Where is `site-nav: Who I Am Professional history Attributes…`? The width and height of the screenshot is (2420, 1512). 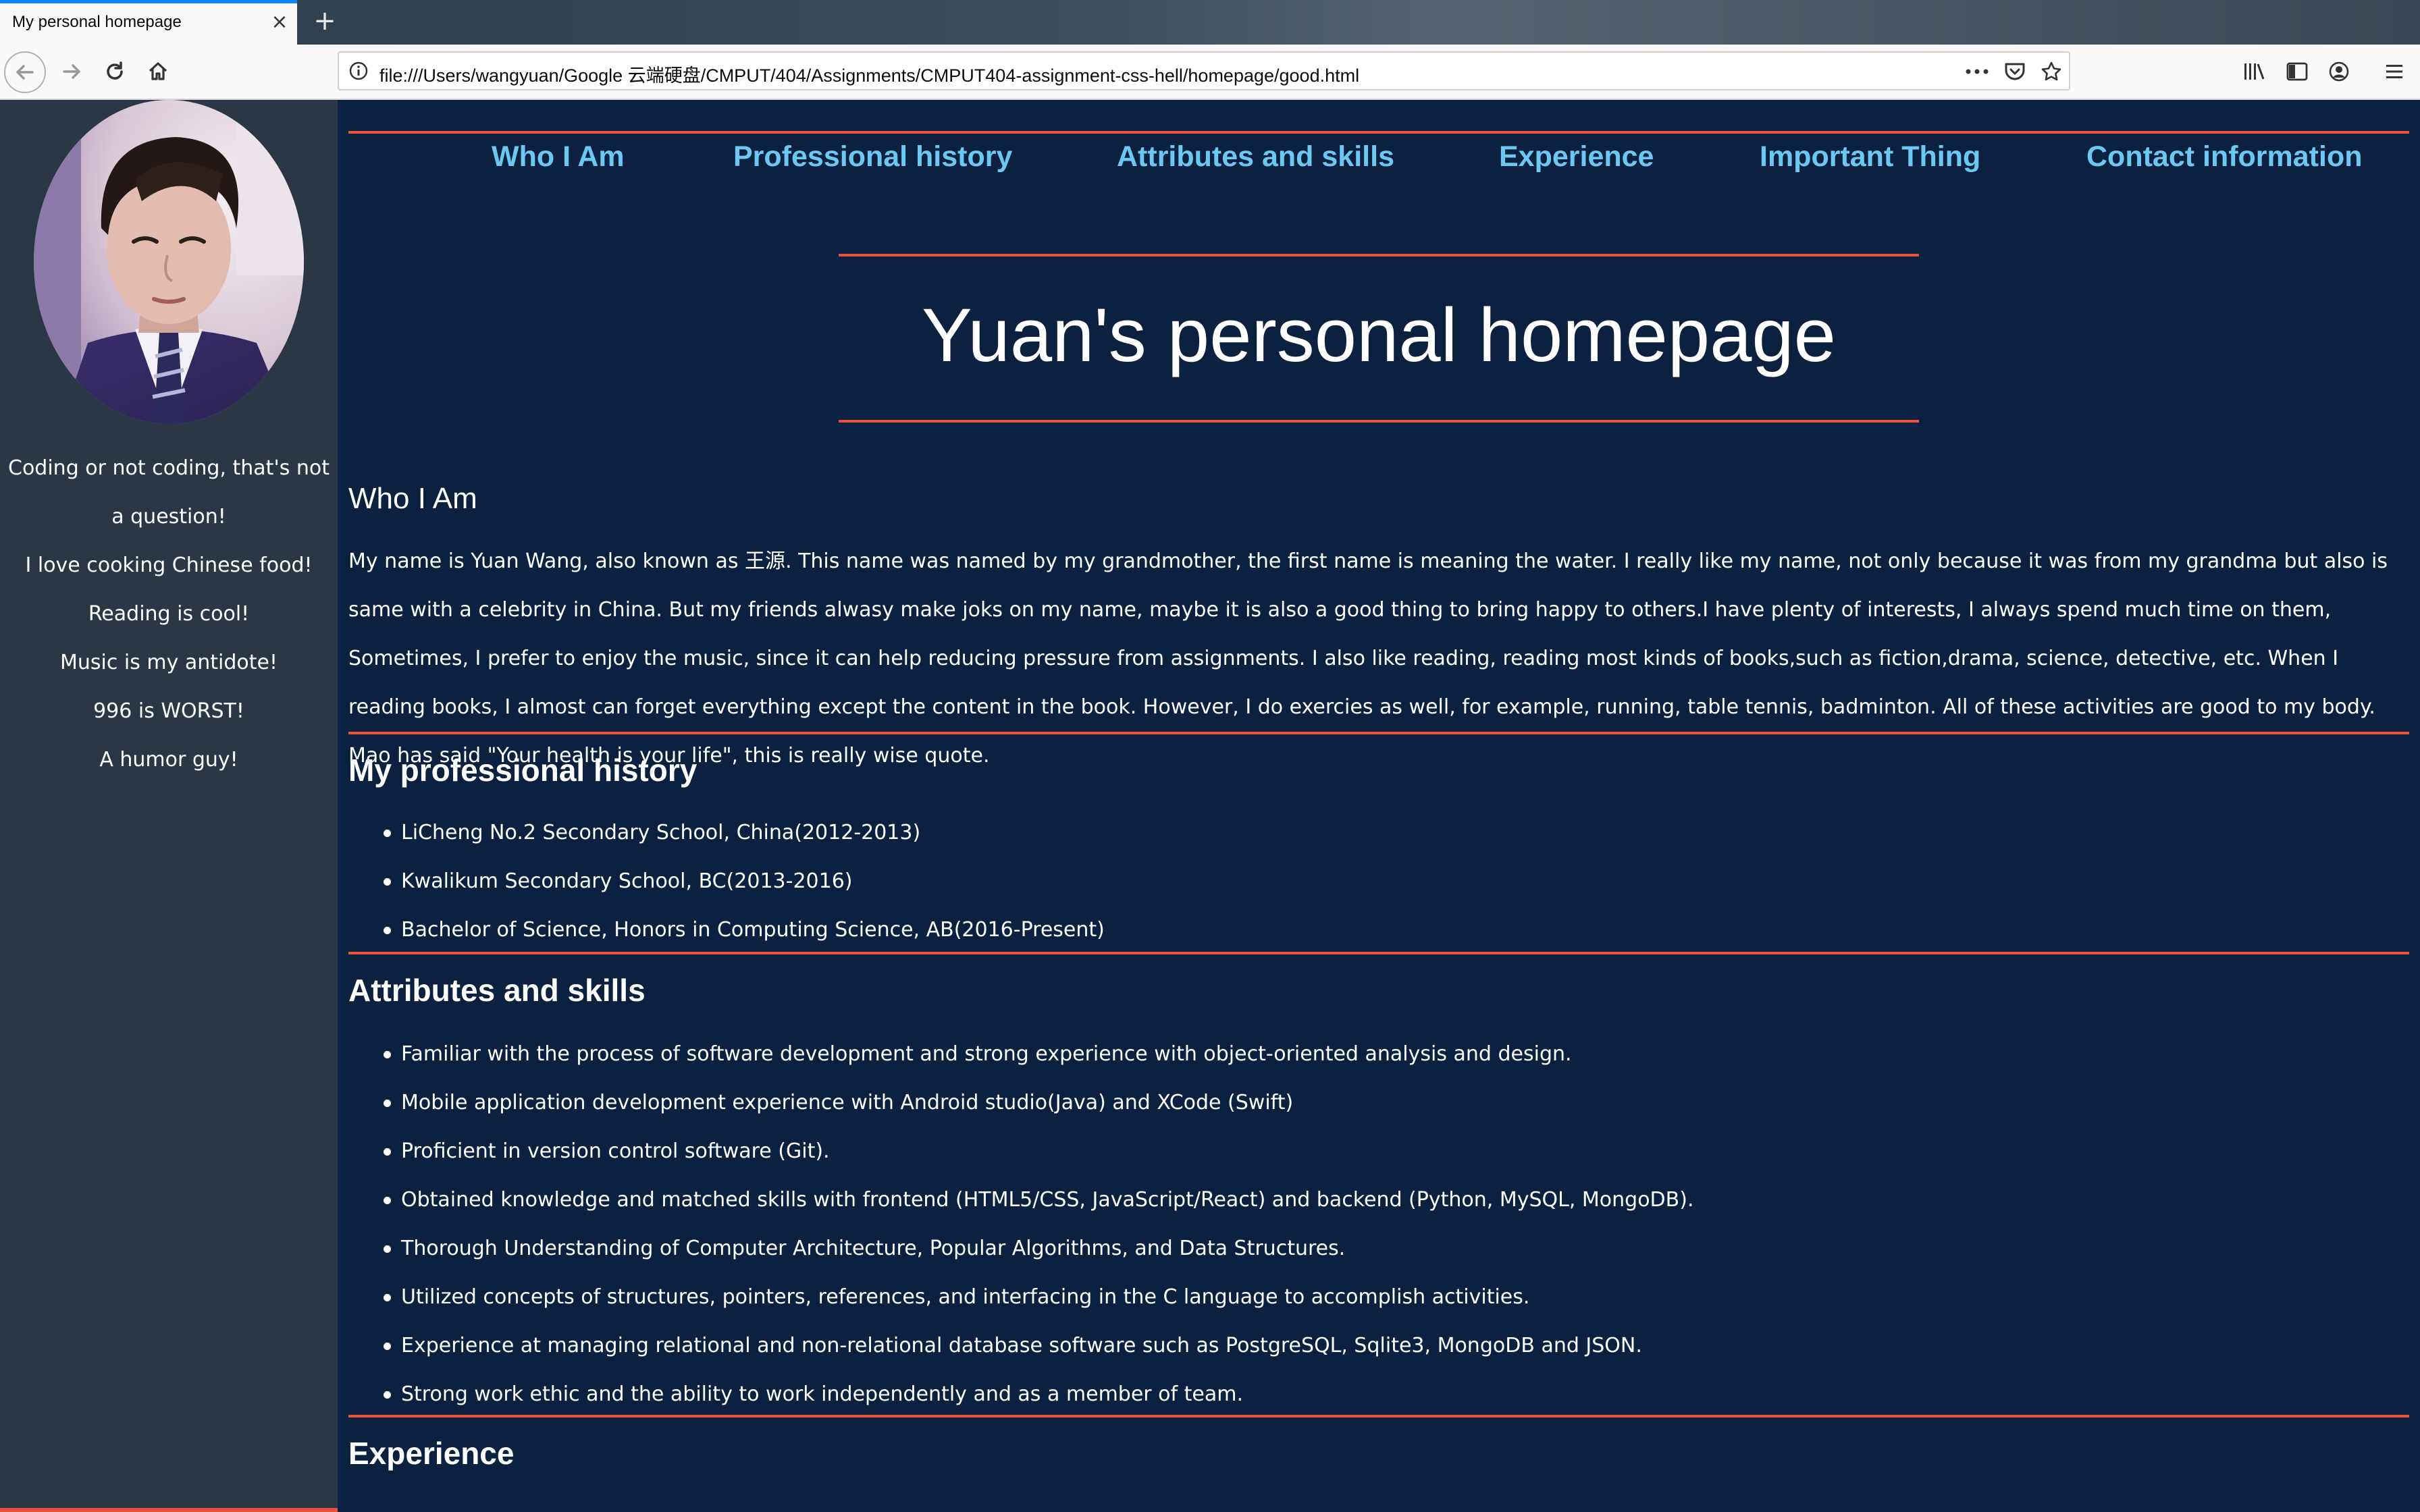 site-nav: Who I Am Professional history Attributes… is located at coordinates (1379, 167).